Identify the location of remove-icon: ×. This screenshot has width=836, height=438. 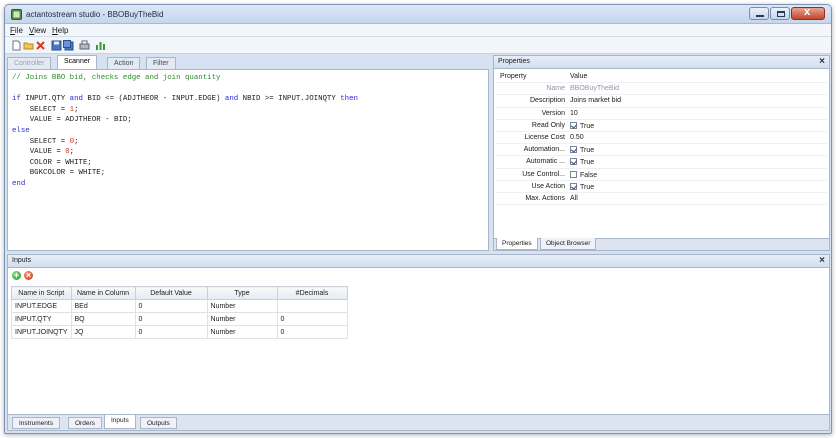
(28, 275).